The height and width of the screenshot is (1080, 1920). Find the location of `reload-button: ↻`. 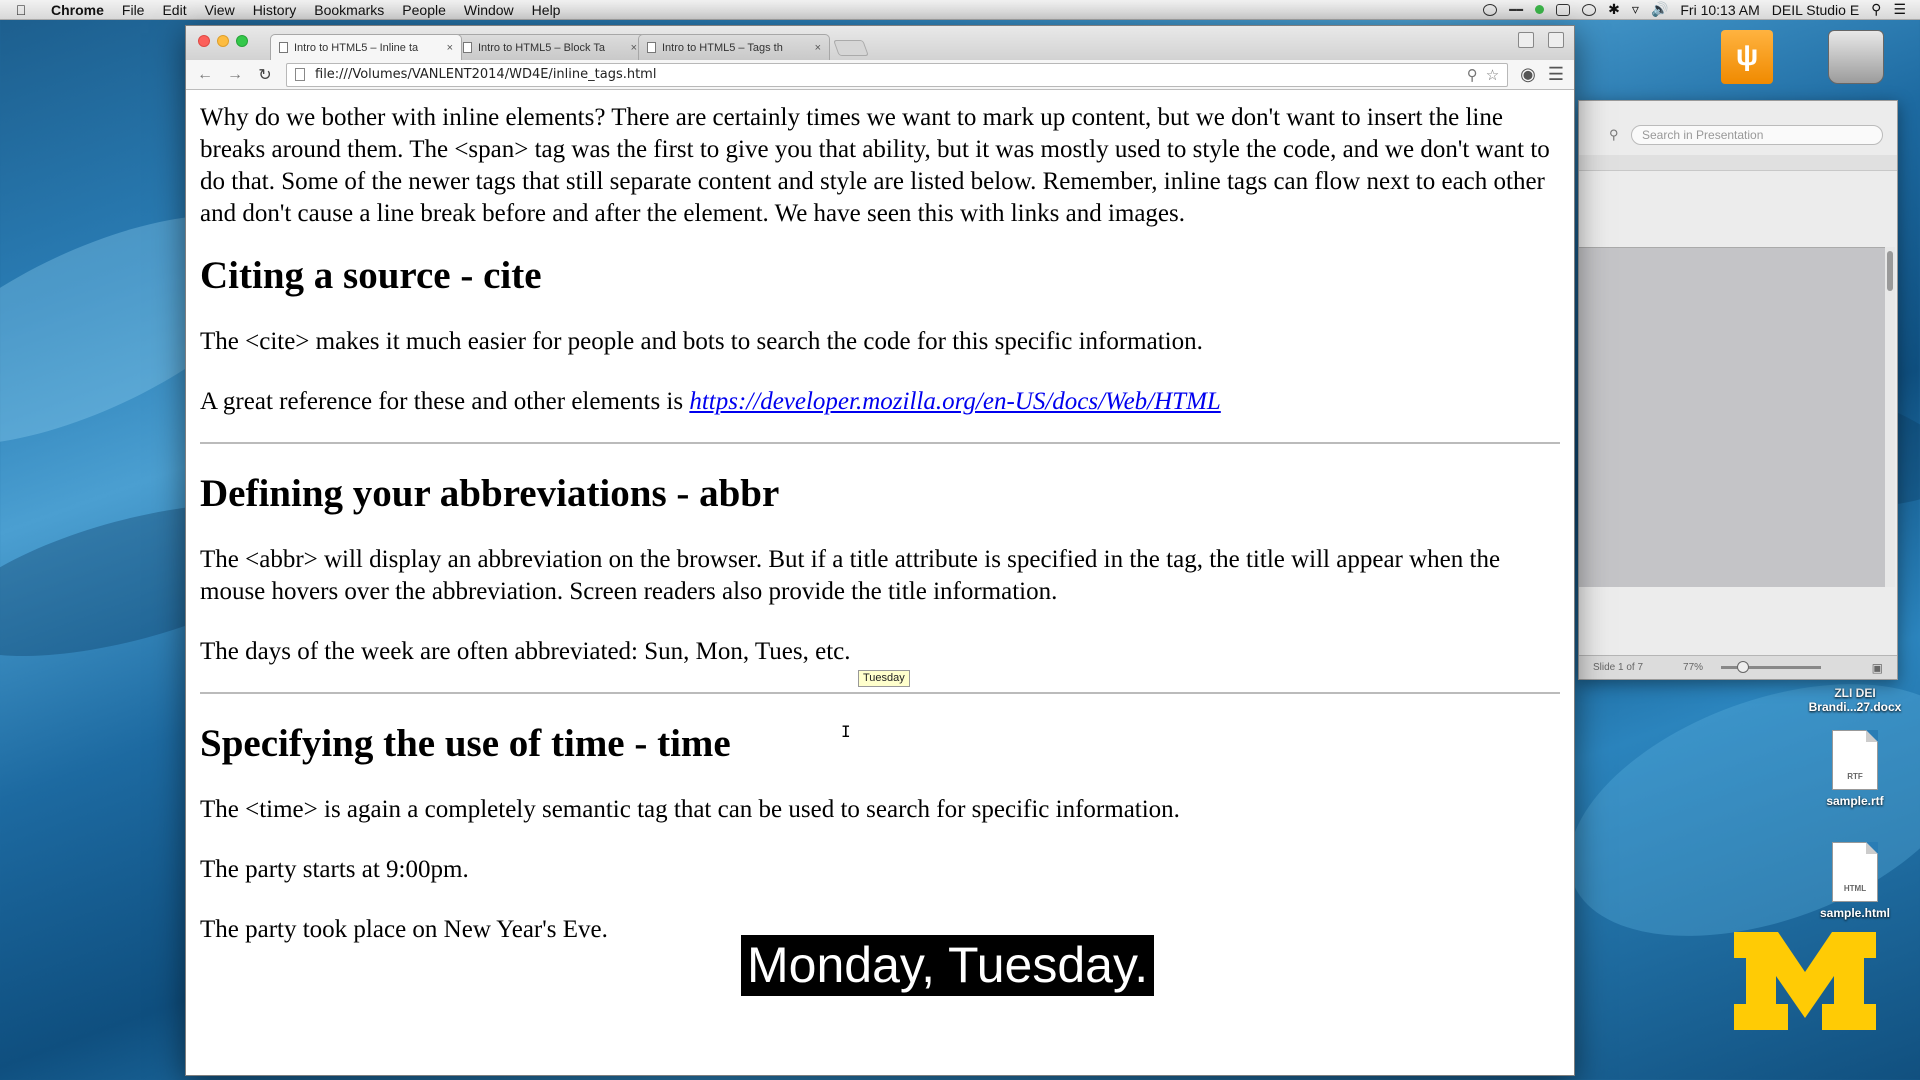

reload-button: ↻ is located at coordinates (265, 75).